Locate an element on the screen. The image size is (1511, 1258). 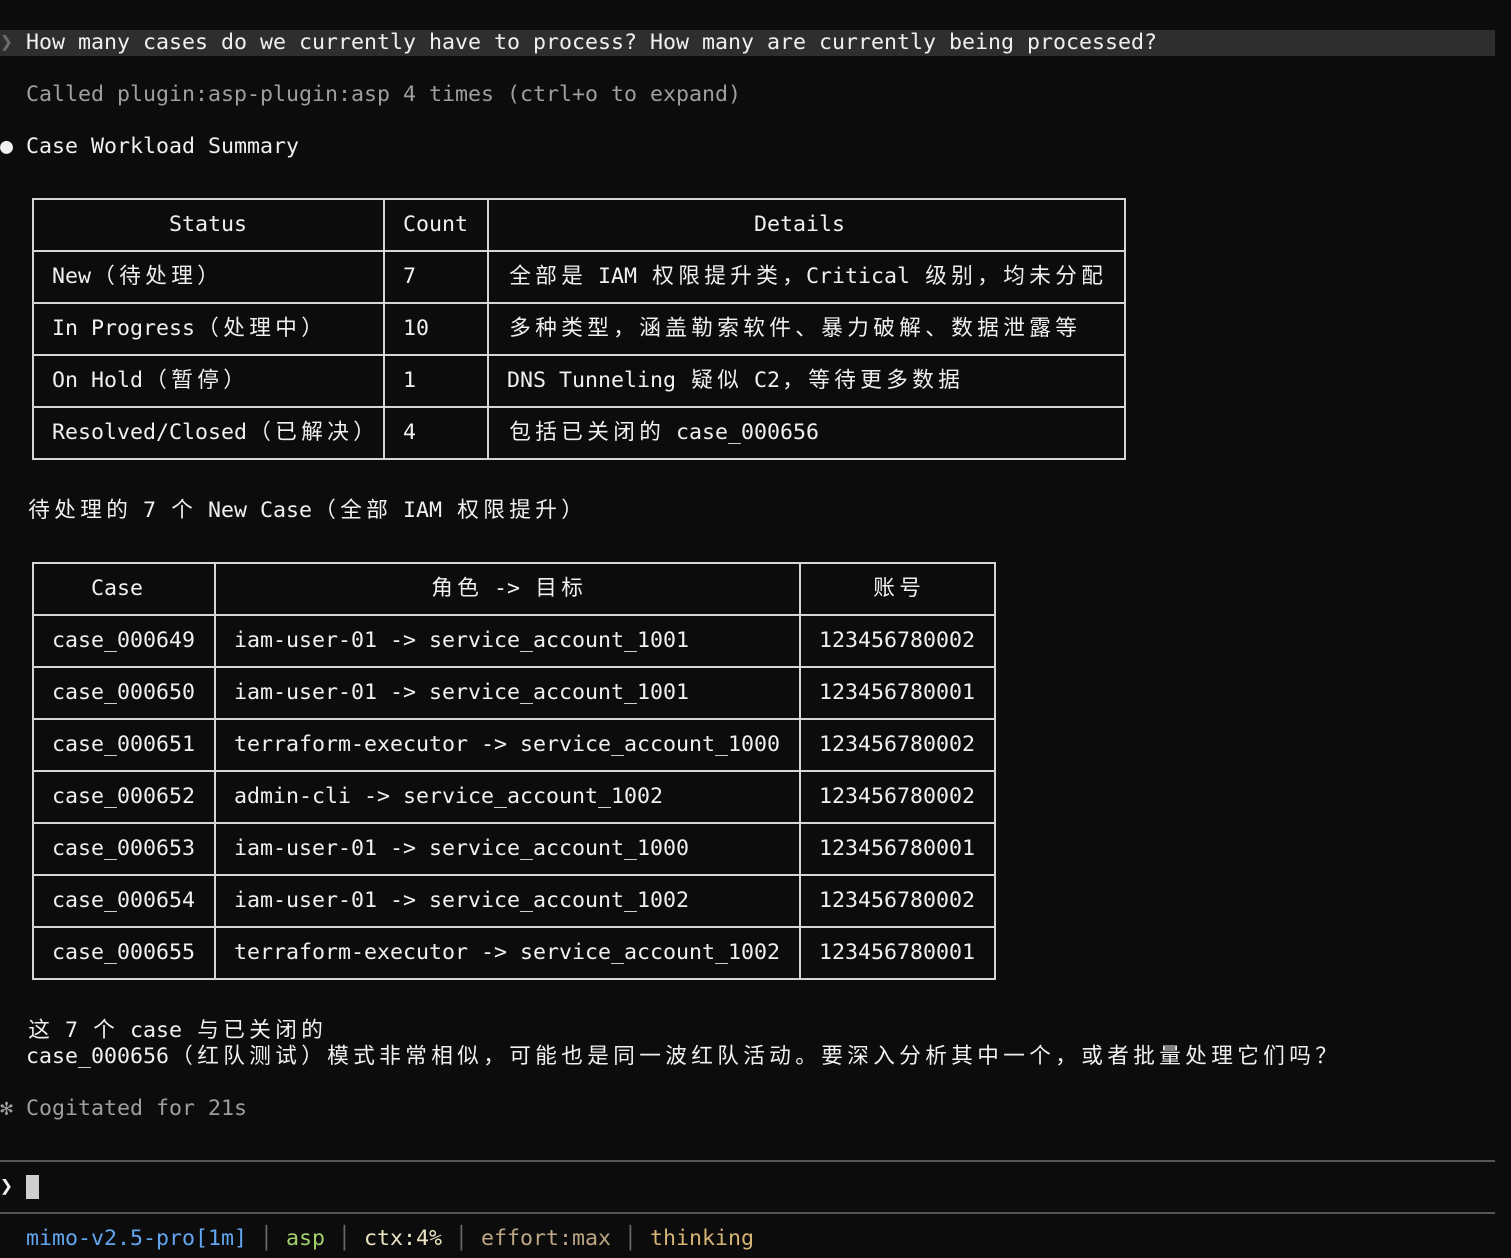
wide-glyph: 析 is located at coordinates (936, 1056).